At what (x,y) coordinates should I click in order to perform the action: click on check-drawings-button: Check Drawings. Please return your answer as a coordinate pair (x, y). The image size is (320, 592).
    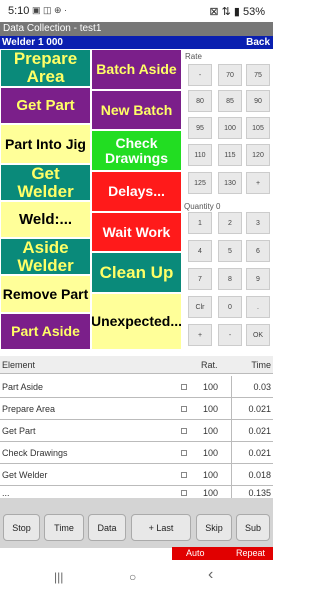
    Looking at the image, I should click on (136, 150).